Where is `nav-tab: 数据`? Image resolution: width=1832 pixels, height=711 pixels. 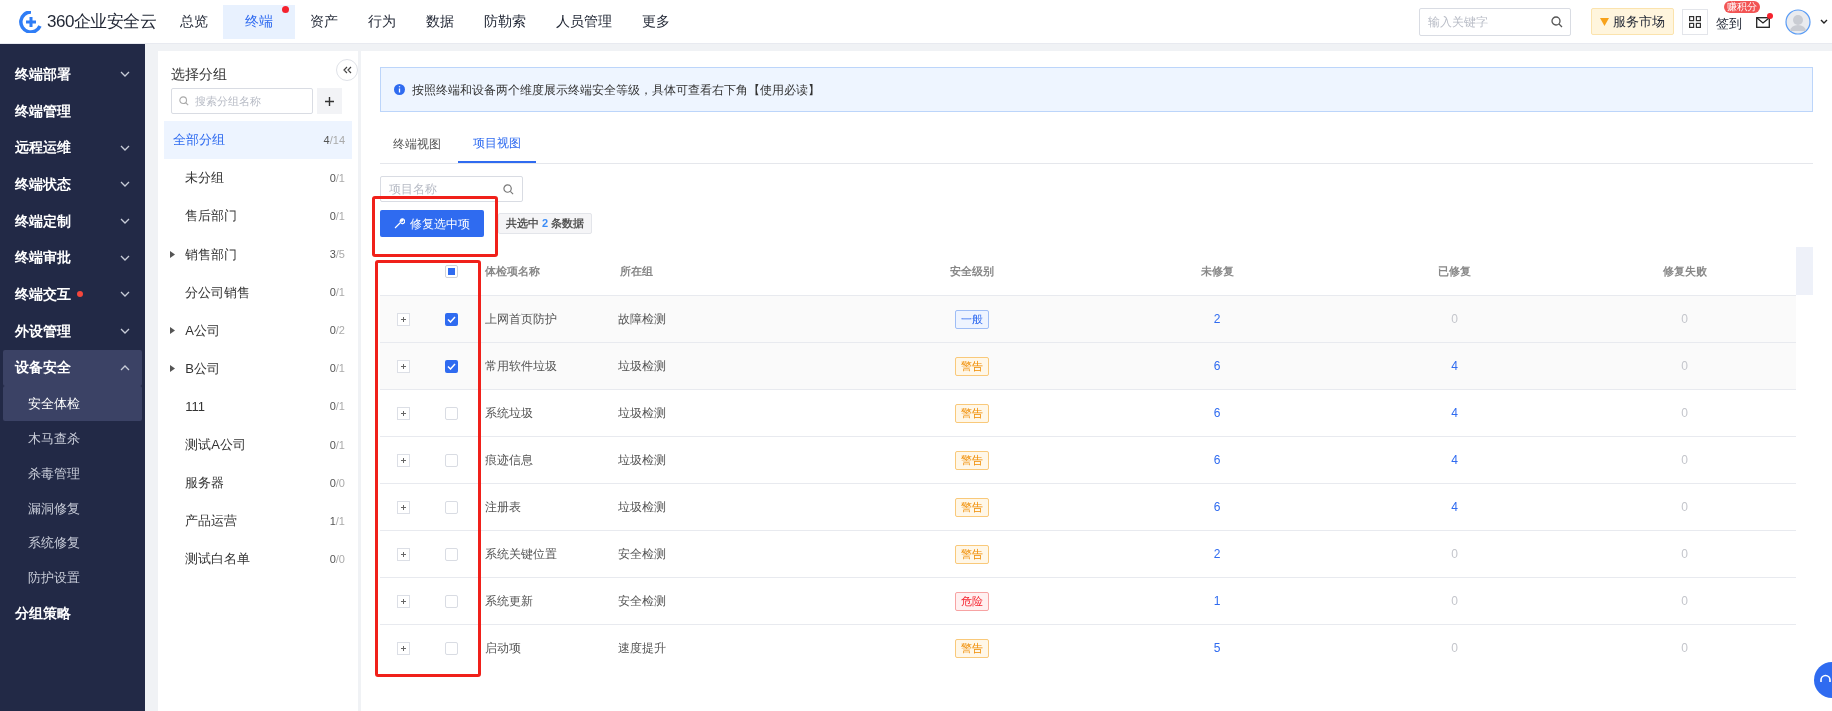 nav-tab: 数据 is located at coordinates (440, 21).